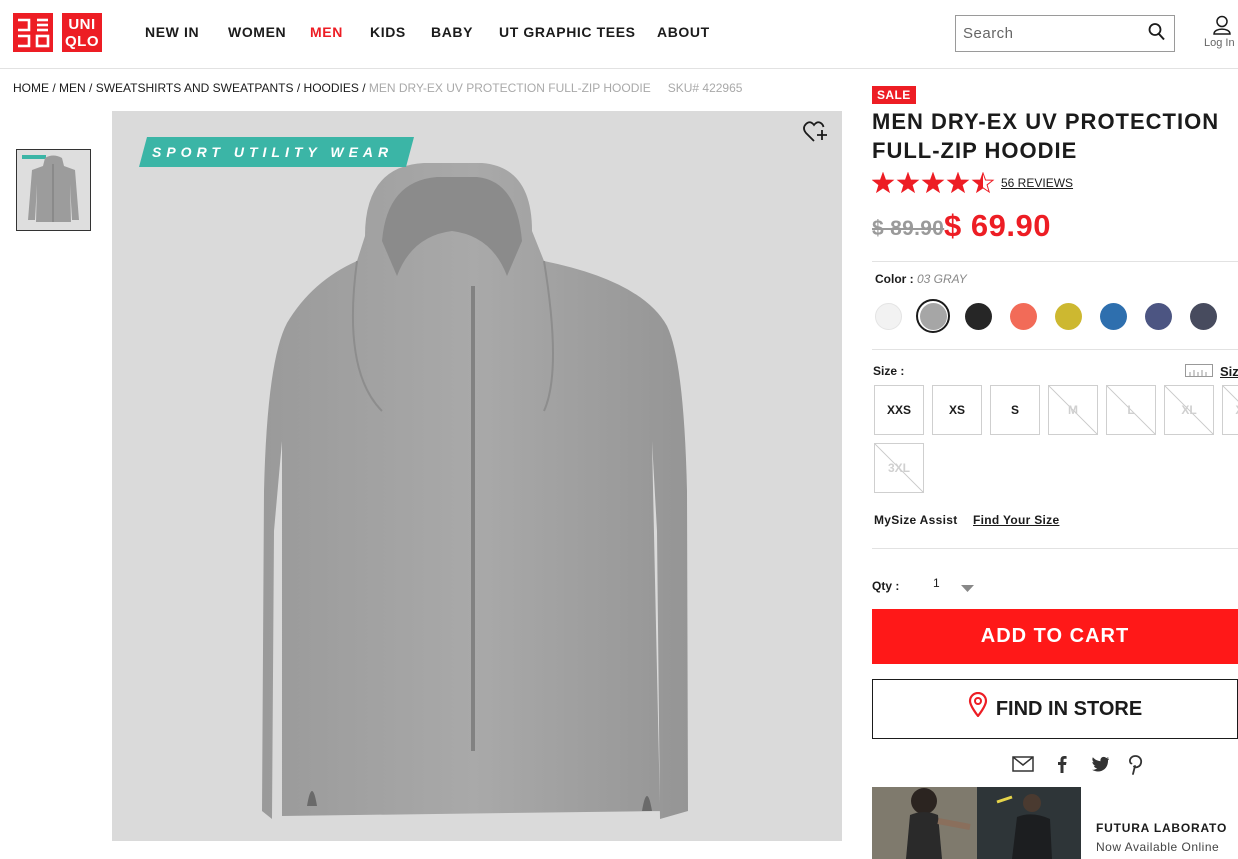 This screenshot has height=859, width=1238. Describe the element at coordinates (172, 32) in the screenshot. I see `nav-new-in: NEW IN` at that location.